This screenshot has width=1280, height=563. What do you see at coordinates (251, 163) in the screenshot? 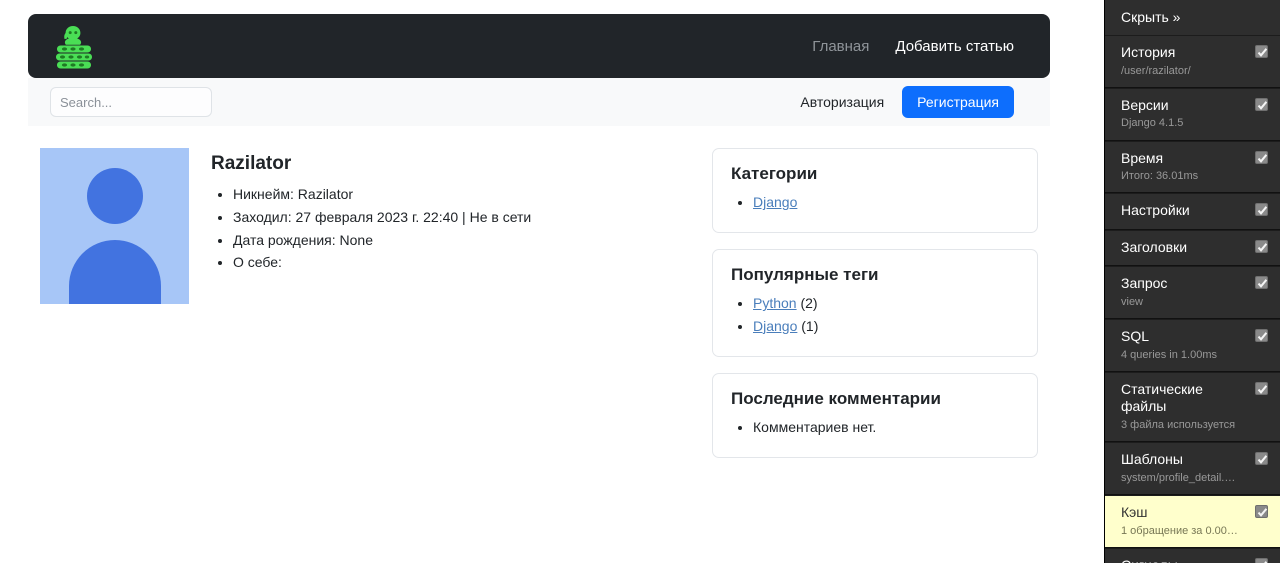
I see `page-title: Razilator` at bounding box center [251, 163].